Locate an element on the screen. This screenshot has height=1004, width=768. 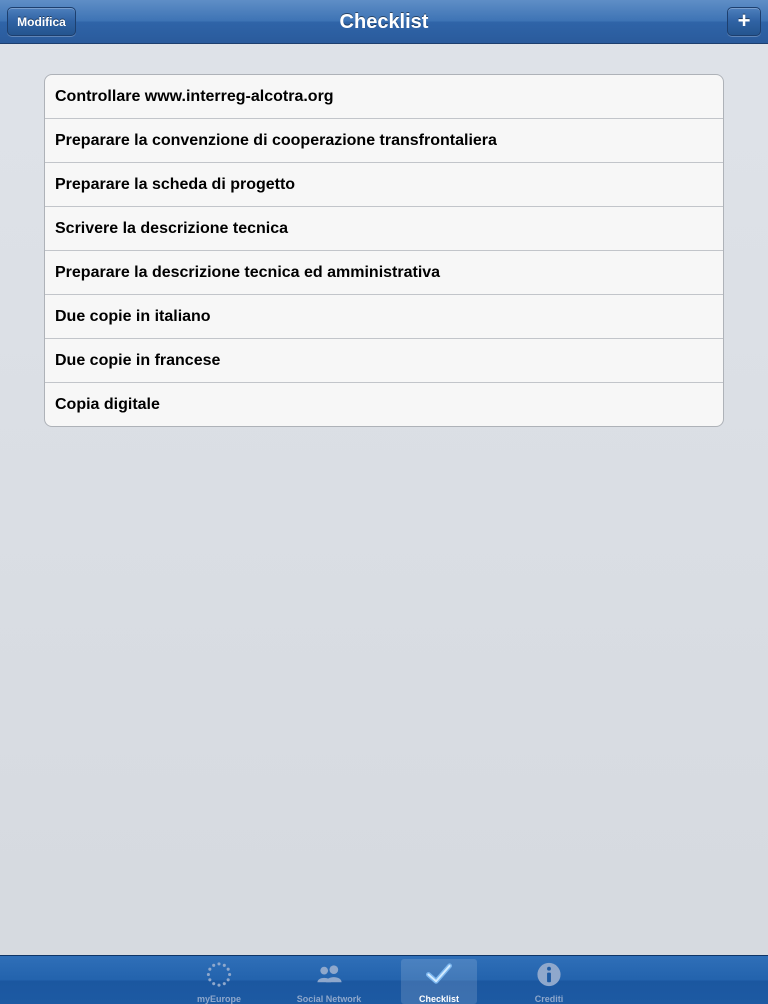
tab-label: myEurope is located at coordinates (218, 999).